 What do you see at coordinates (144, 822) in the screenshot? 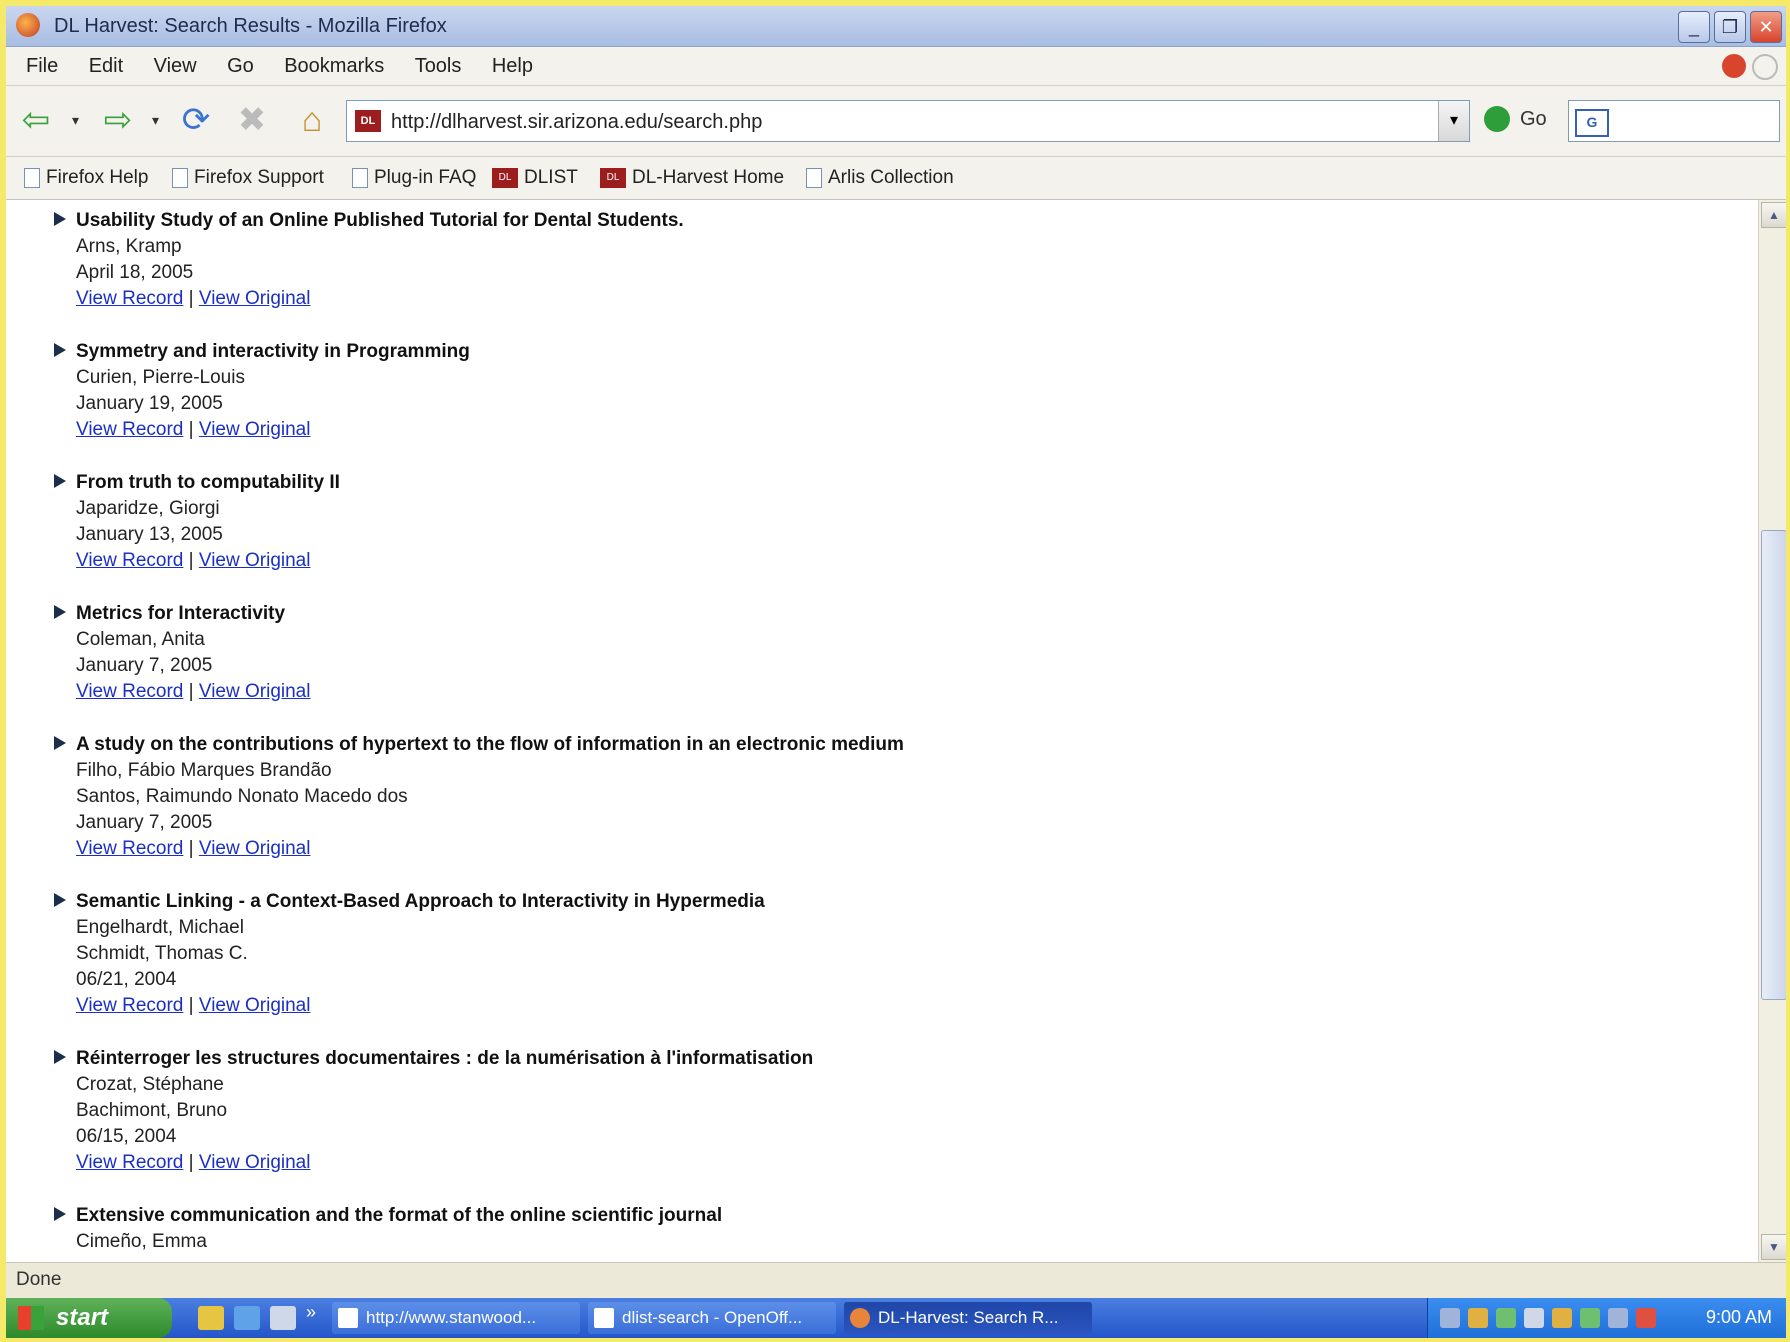
I see `result-date: January 7, 2005` at bounding box center [144, 822].